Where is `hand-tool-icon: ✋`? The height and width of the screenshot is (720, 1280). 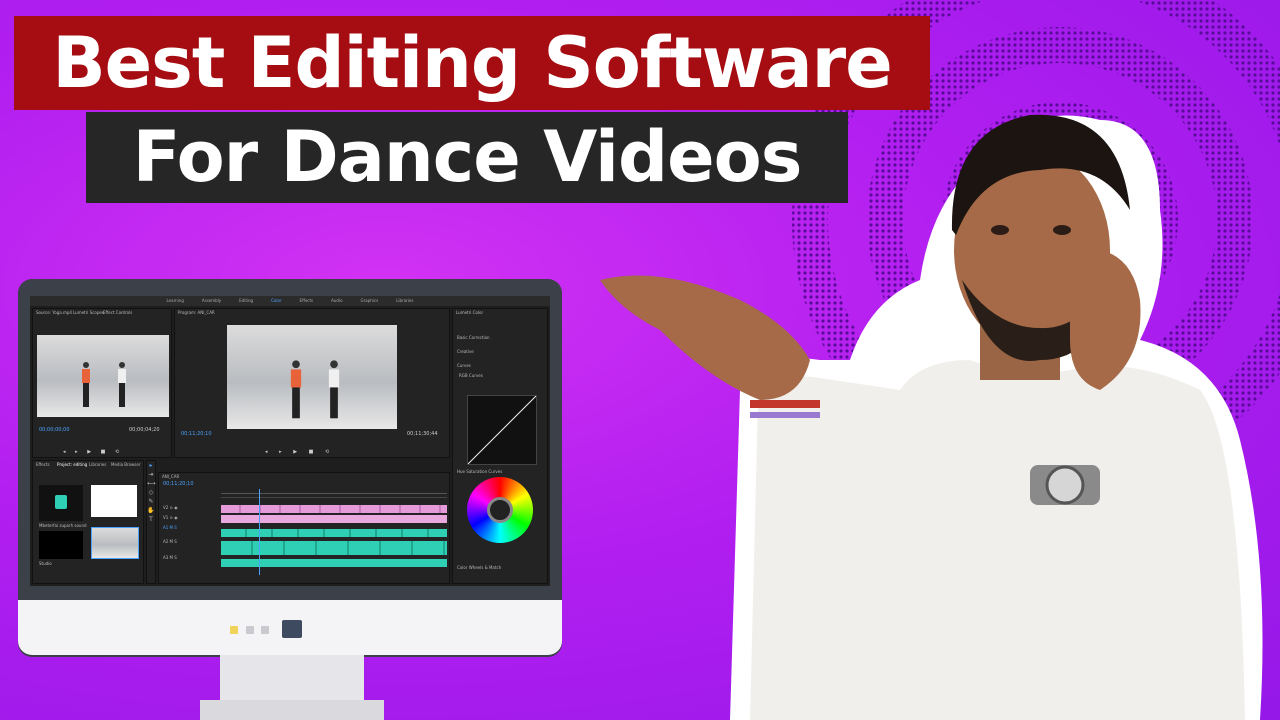
hand-tool-icon: ✋ is located at coordinates (151, 510).